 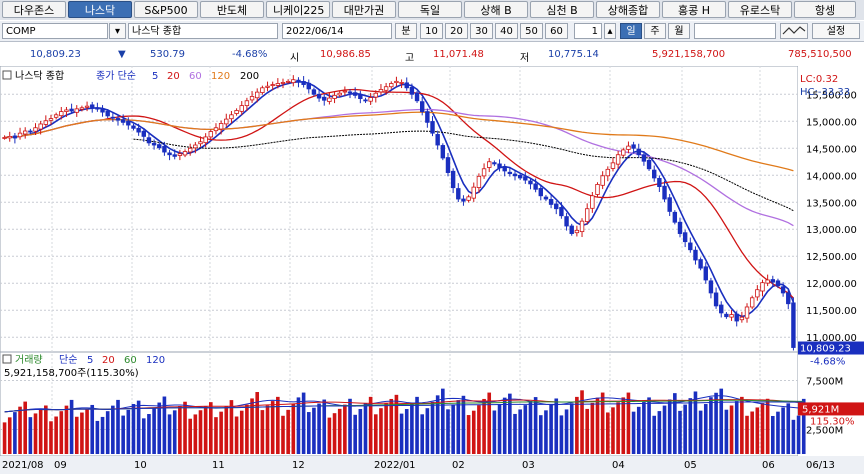 I want to click on minute-option-30: 30, so click(x=481, y=31).